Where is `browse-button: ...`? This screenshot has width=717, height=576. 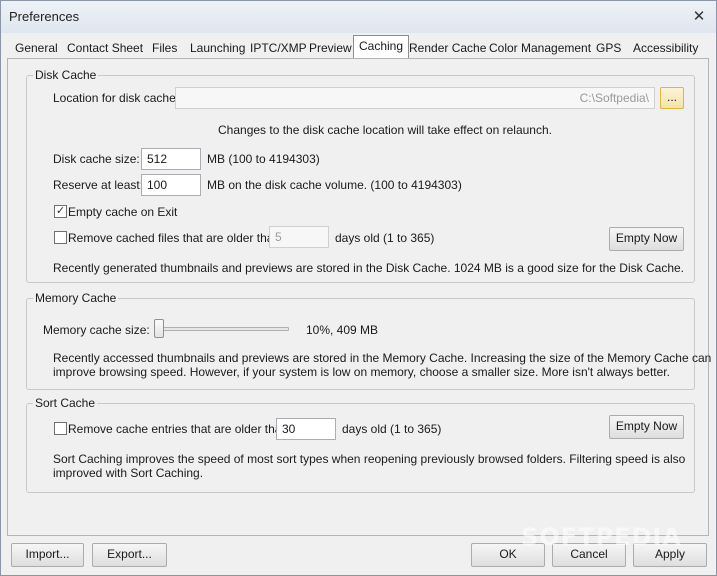 browse-button: ... is located at coordinates (672, 98).